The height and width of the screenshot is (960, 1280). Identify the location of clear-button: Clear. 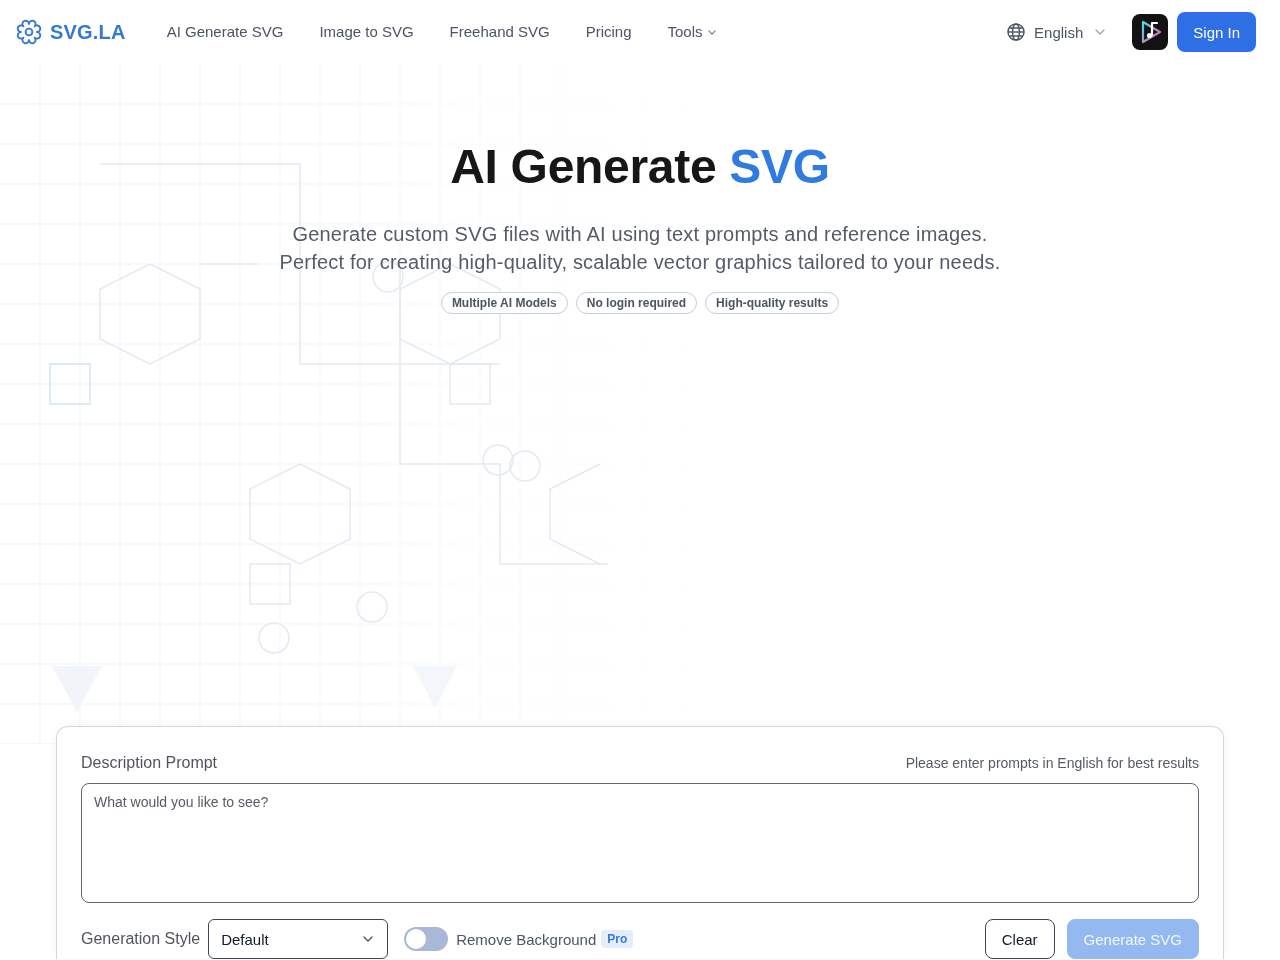
(1019, 939).